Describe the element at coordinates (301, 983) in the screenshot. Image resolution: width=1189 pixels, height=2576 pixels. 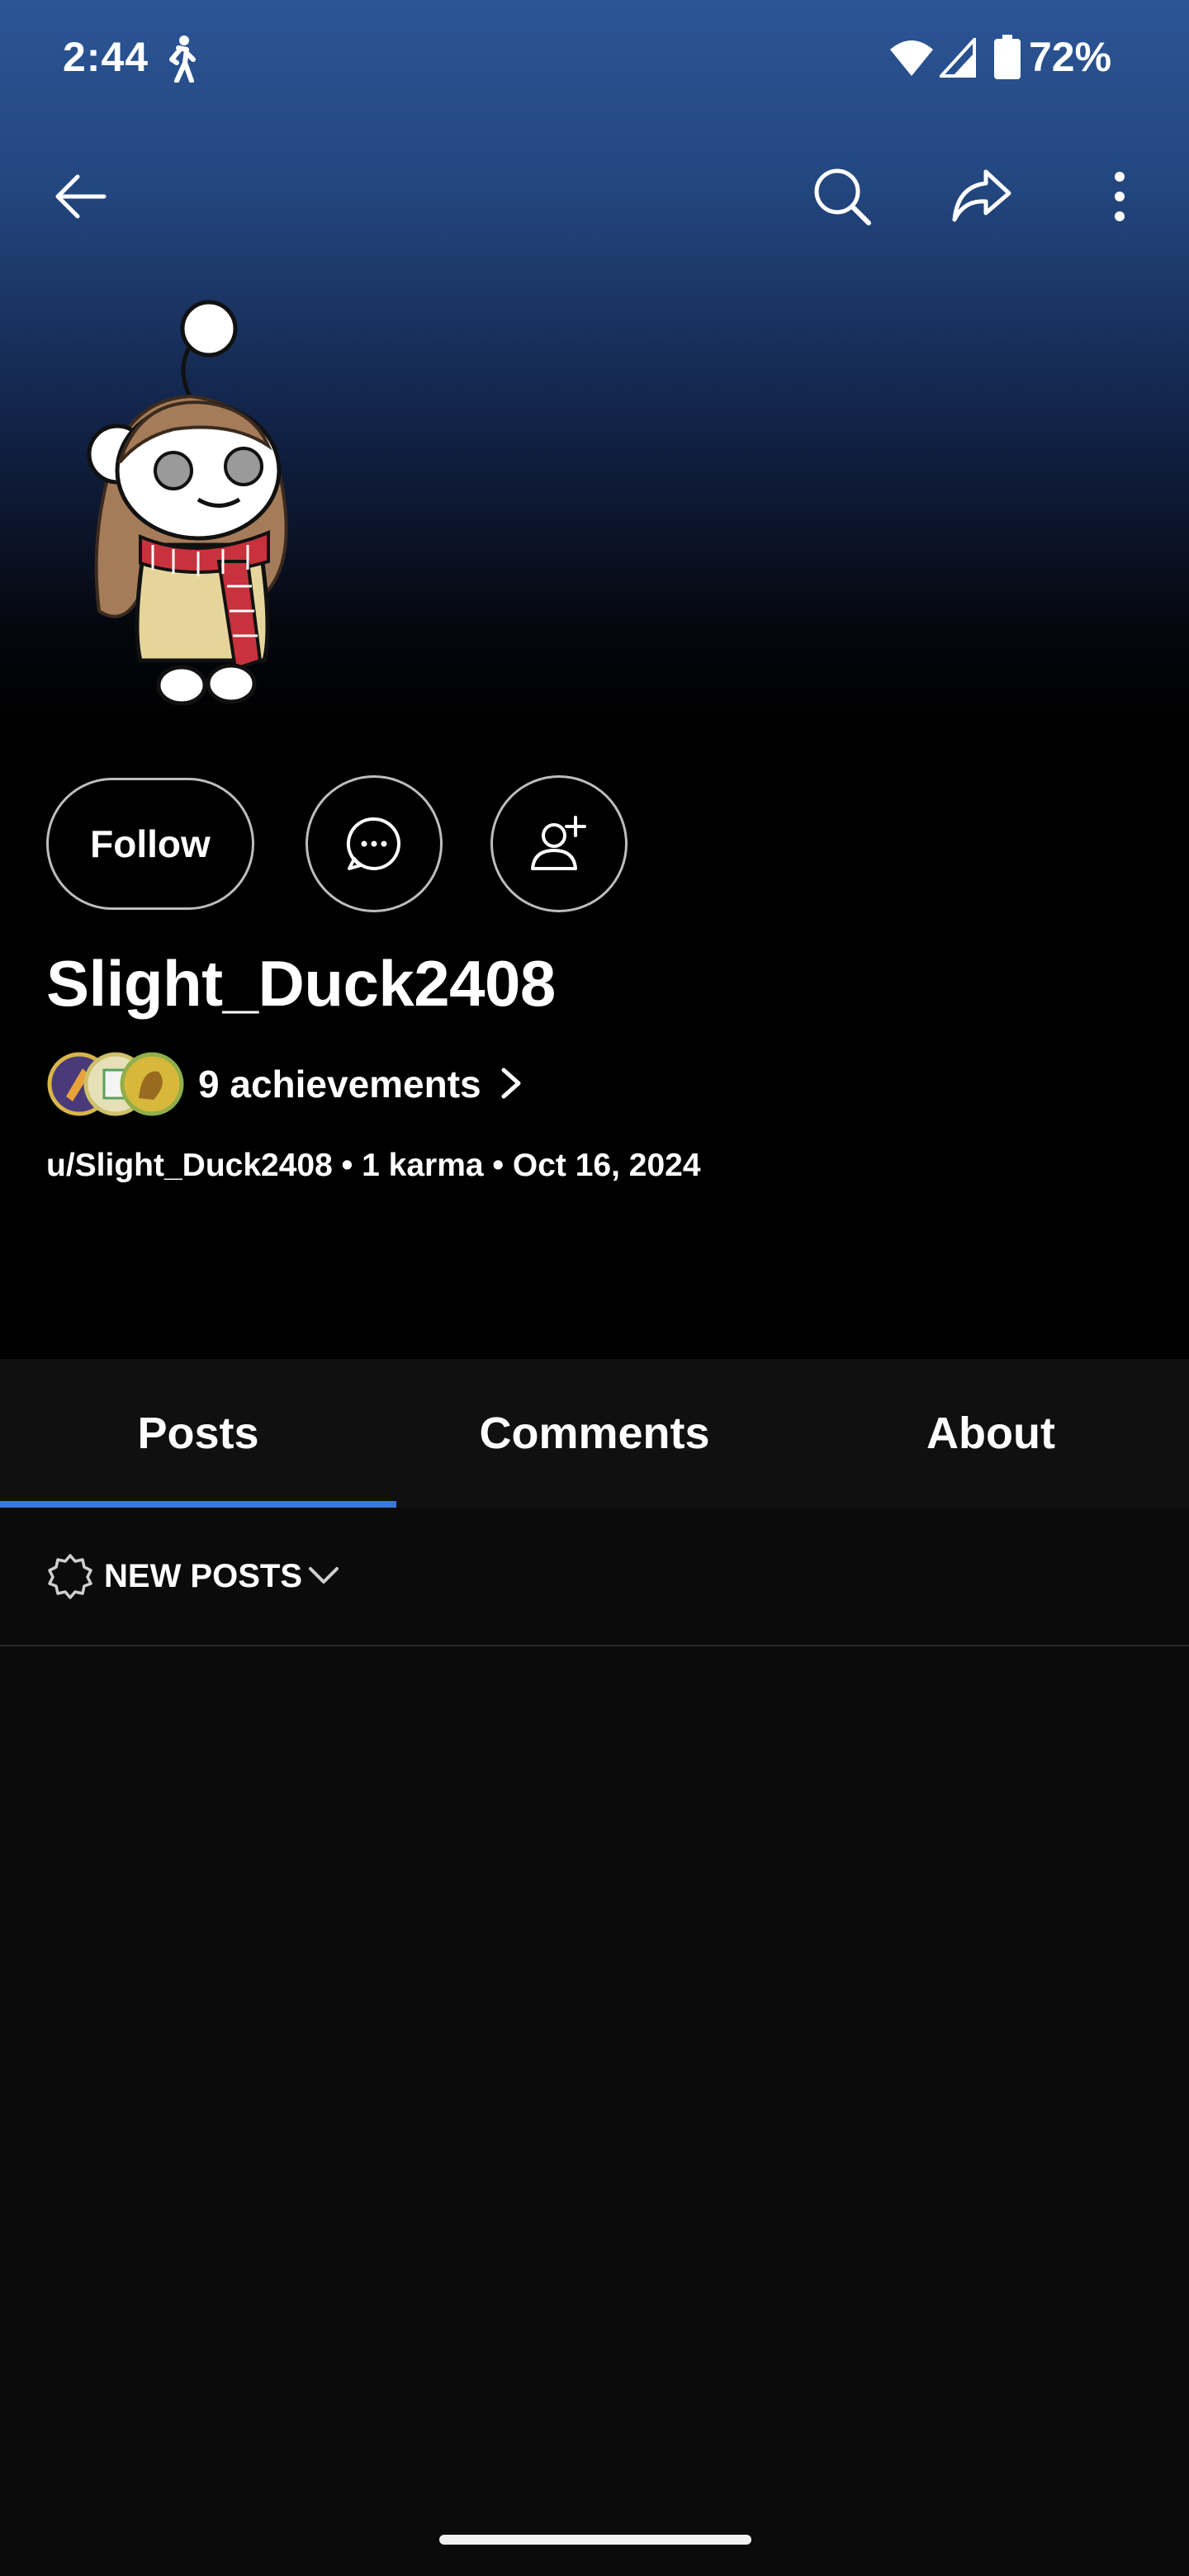
I see `profile-username: Slight_Duck2408` at that location.